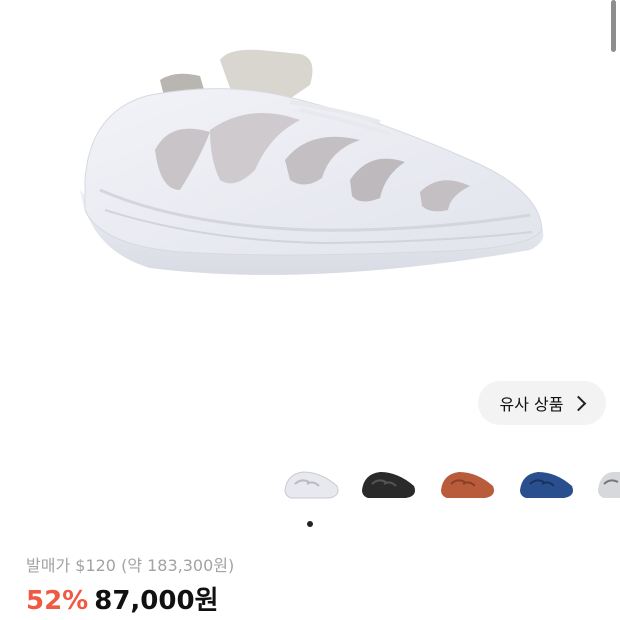 This screenshot has width=620, height=620. What do you see at coordinates (531, 404) in the screenshot?
I see `similar-products-label: 유사 상품` at bounding box center [531, 404].